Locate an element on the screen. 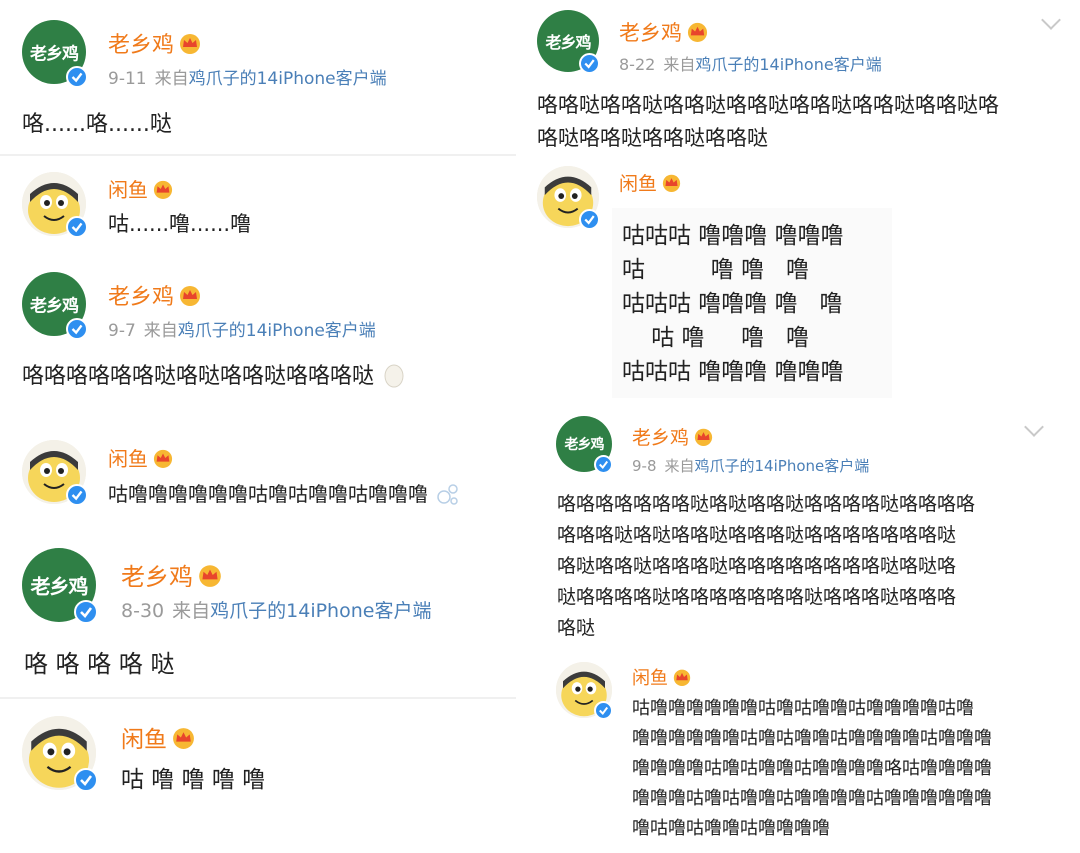  post-content-line: 噜噜噜噜噜噜咕噜咕噜噜咕噜噜噜噜咕噜噜噜 is located at coordinates (812, 738).